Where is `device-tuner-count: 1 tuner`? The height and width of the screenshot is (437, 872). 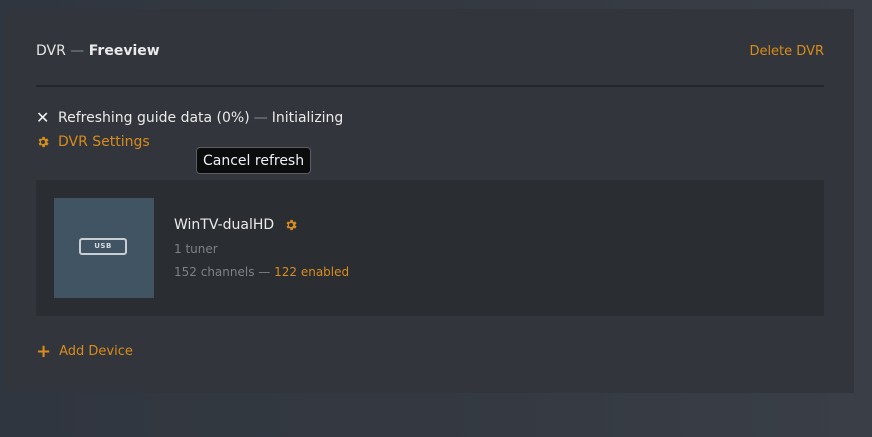 device-tuner-count: 1 tuner is located at coordinates (196, 249).